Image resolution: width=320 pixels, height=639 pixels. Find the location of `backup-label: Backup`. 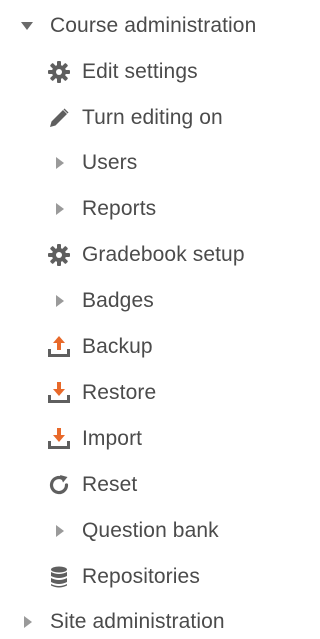

backup-label: Backup is located at coordinates (117, 346).